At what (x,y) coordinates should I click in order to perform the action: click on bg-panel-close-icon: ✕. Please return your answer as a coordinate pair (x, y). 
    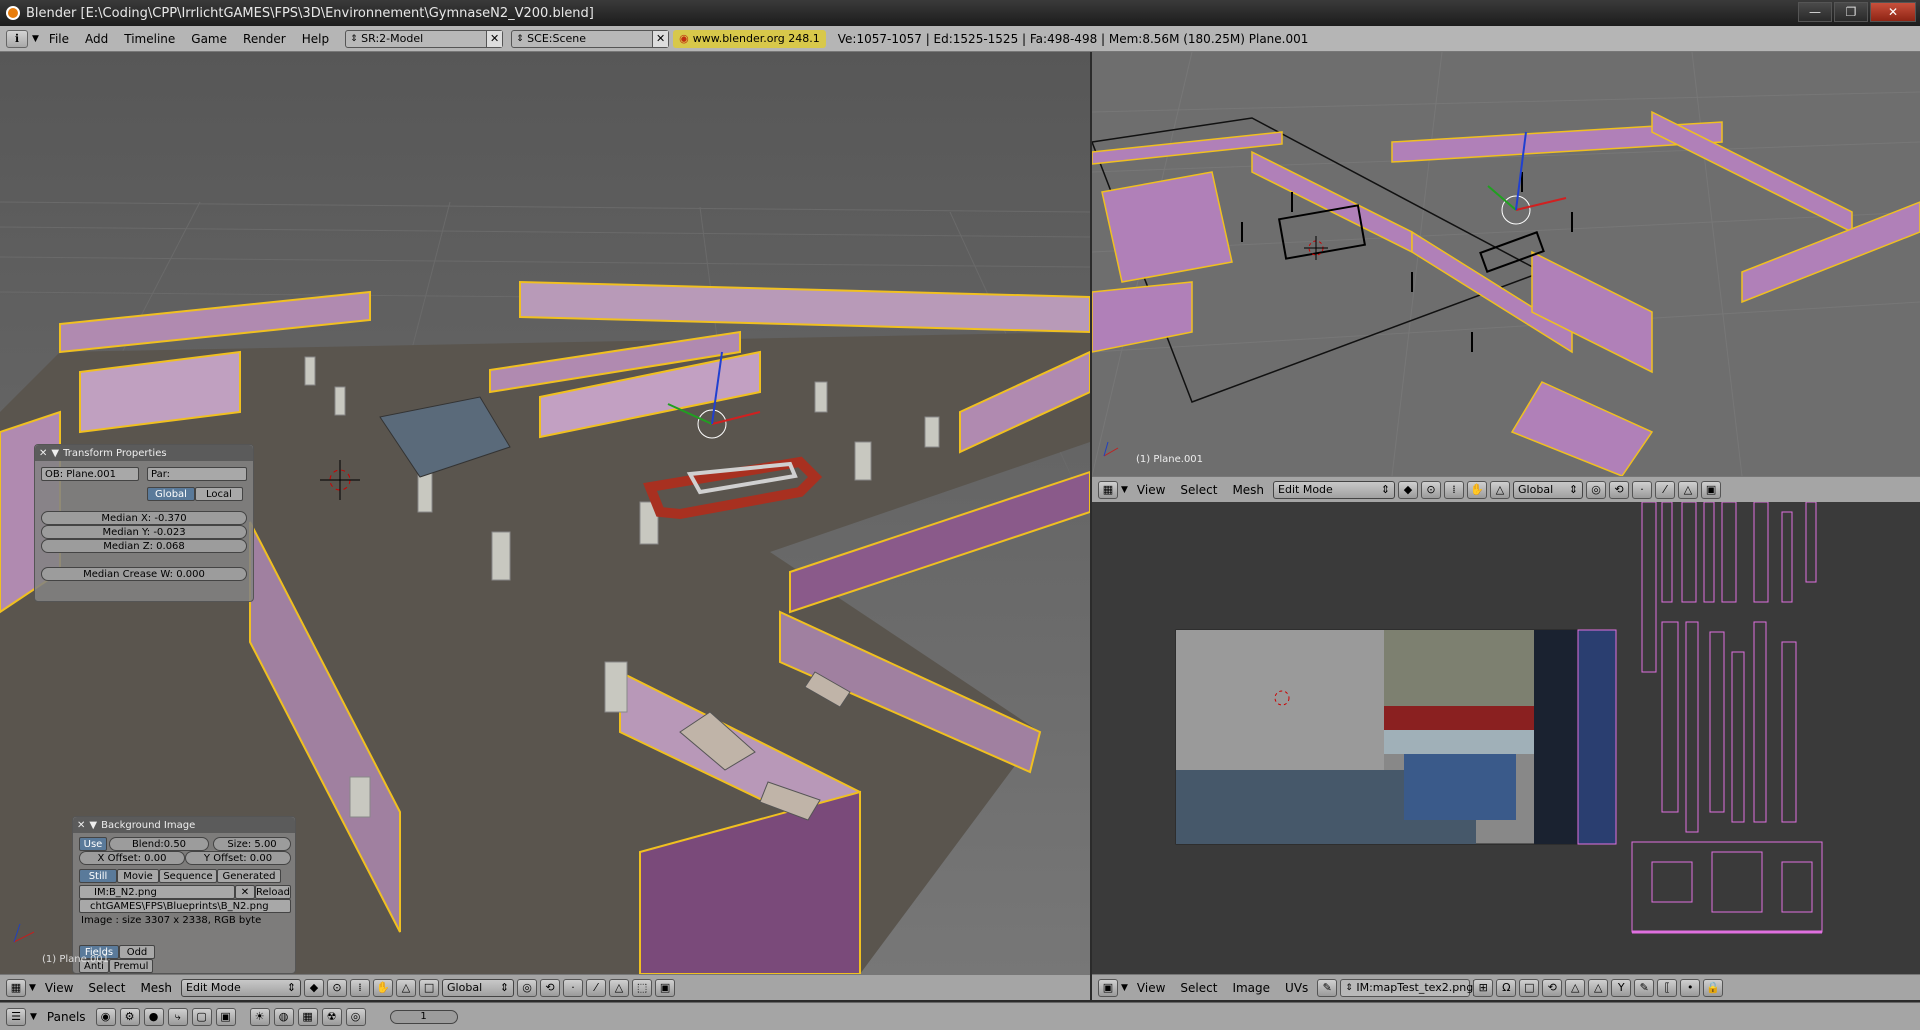
    Looking at the image, I should click on (81, 825).